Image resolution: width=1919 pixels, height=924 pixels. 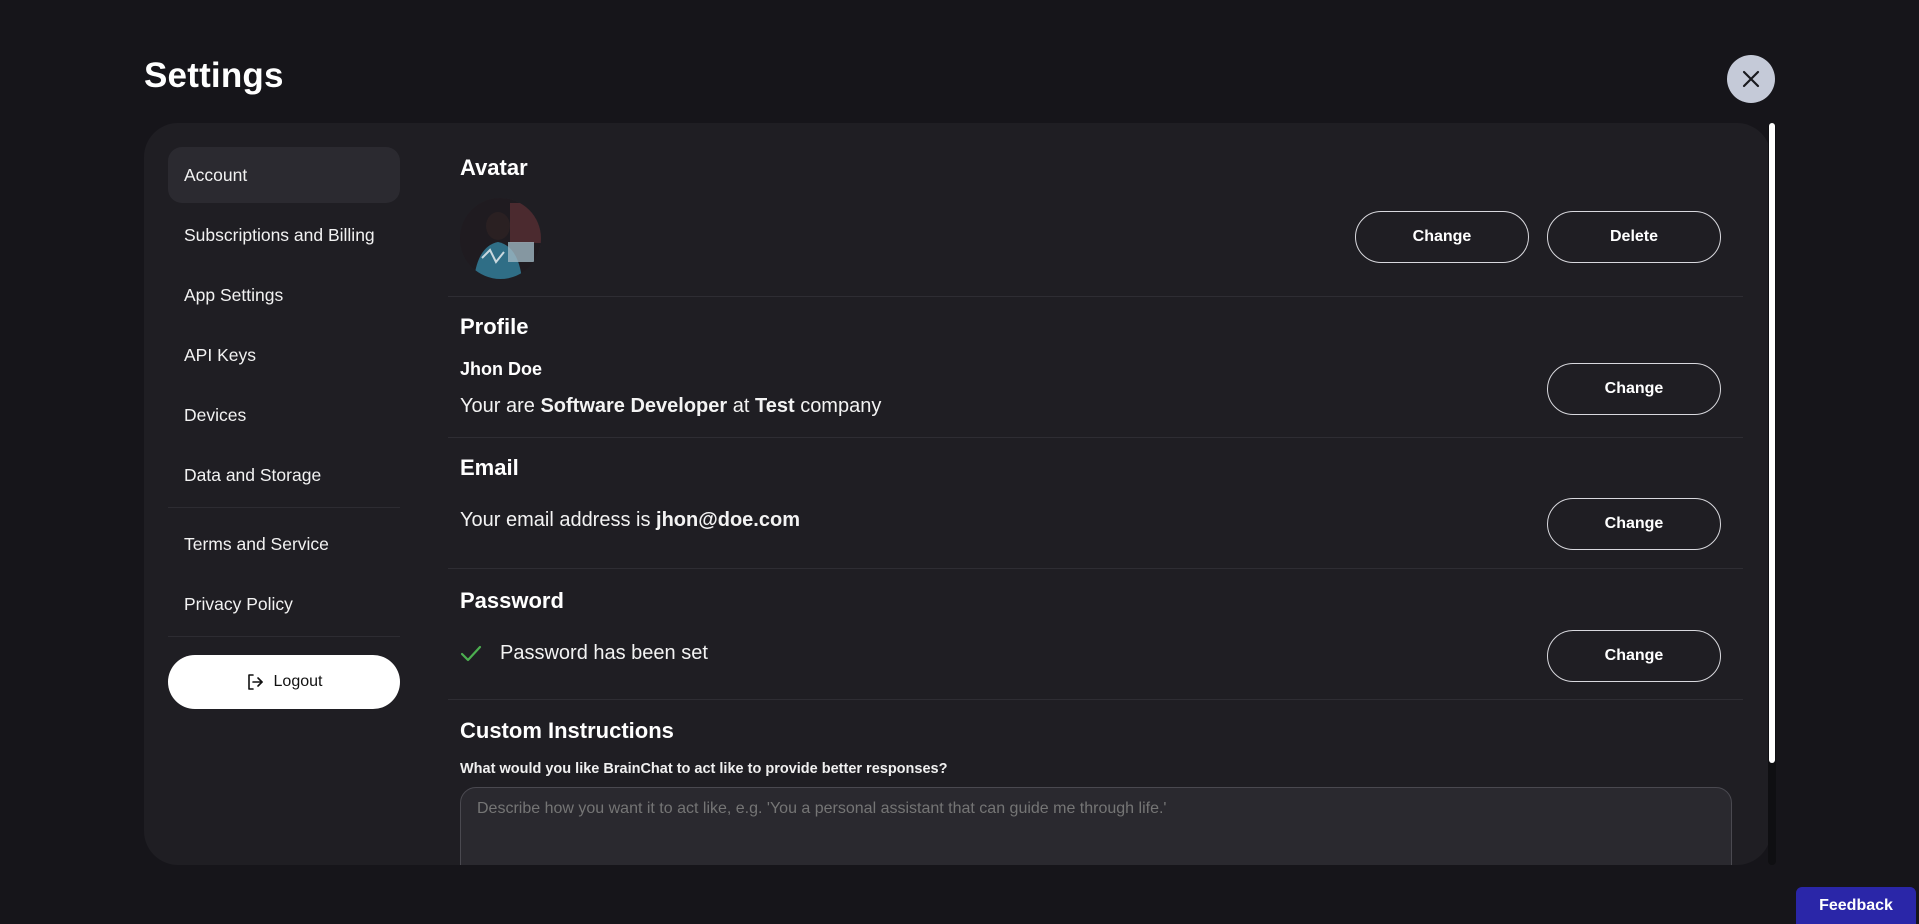 I want to click on password-change-button: Change, so click(x=1634, y=656).